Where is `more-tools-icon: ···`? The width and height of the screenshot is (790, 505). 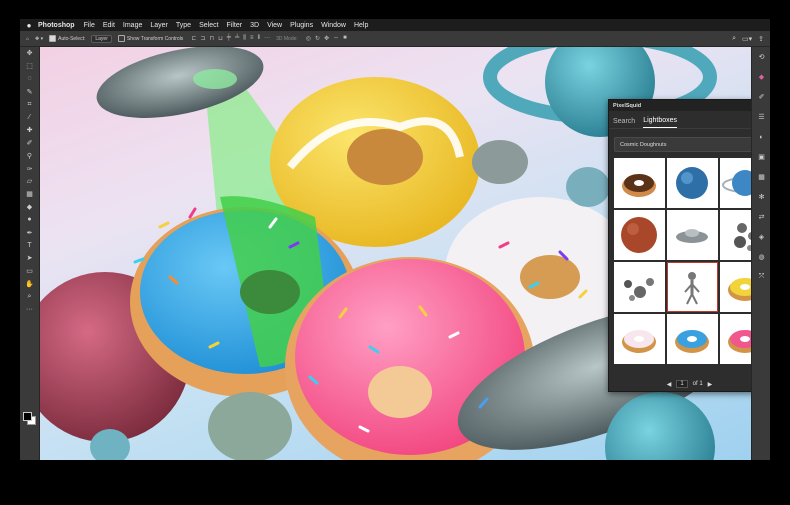
more-tools-icon: ··· is located at coordinates (29, 309).